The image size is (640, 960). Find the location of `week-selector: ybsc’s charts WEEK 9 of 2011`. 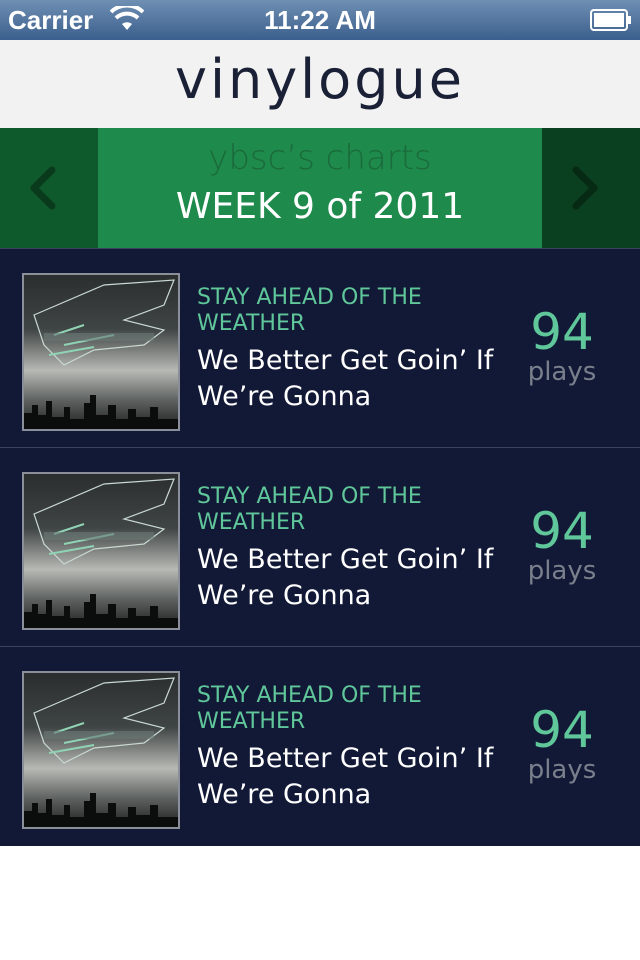

week-selector: ybsc’s charts WEEK 9 of 2011 is located at coordinates (320, 188).